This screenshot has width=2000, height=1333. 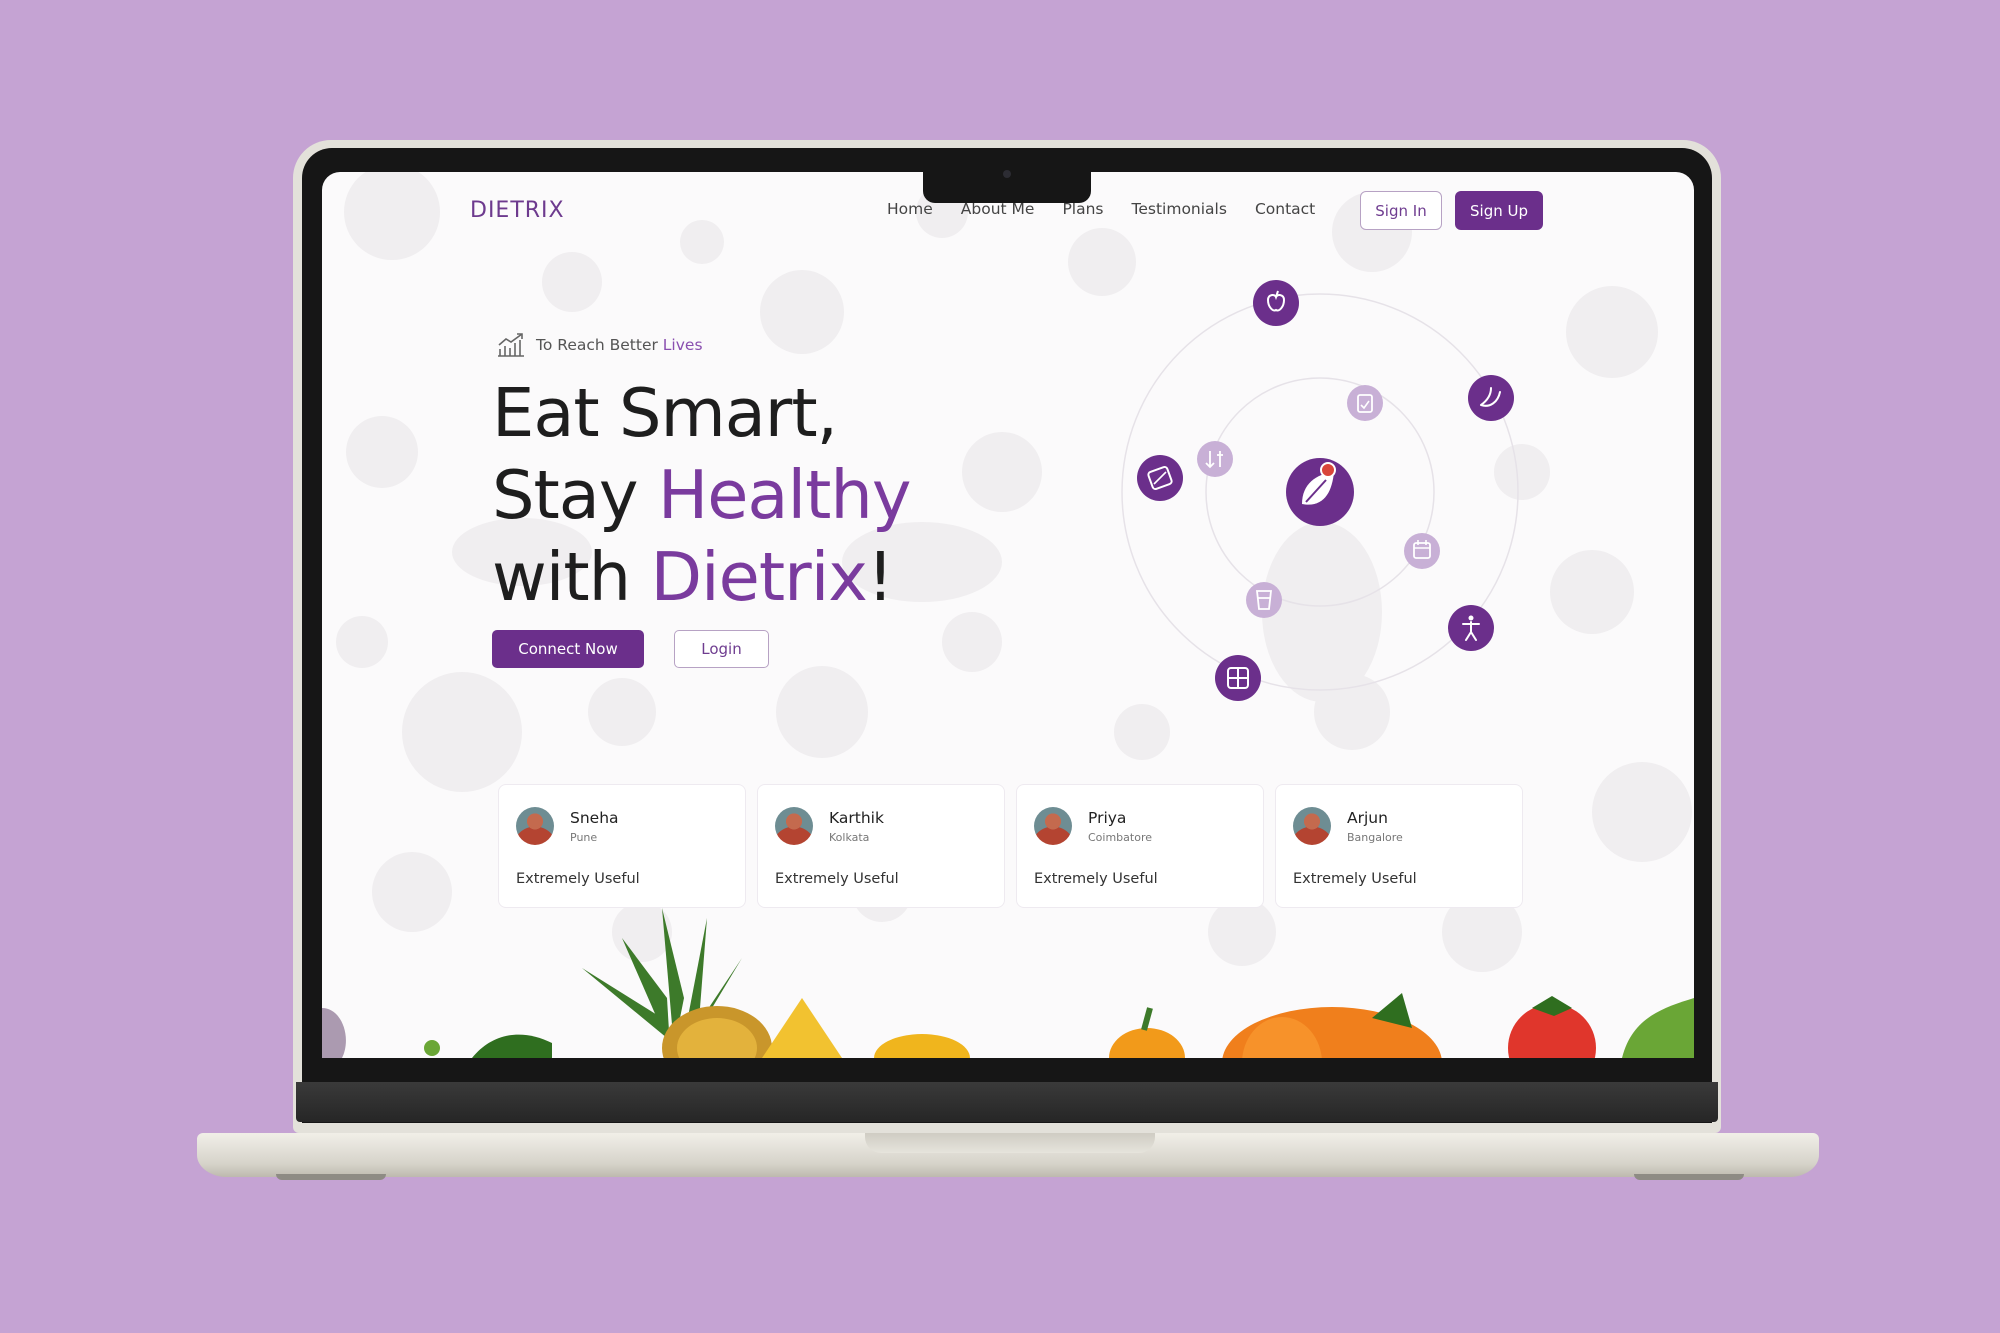 I want to click on sort-icon, so click(x=1215, y=459).